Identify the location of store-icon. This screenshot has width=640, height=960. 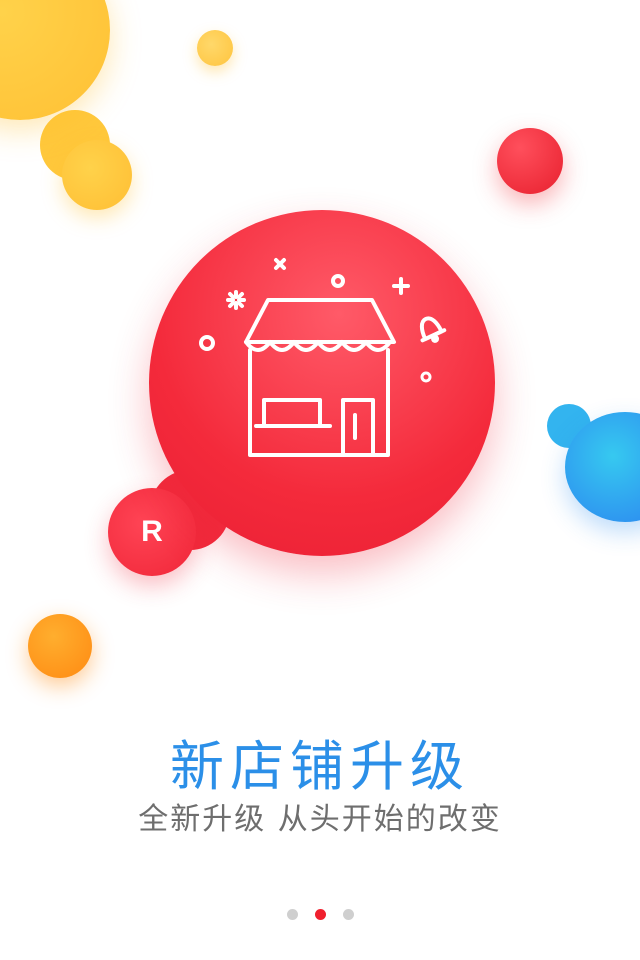
(320, 377).